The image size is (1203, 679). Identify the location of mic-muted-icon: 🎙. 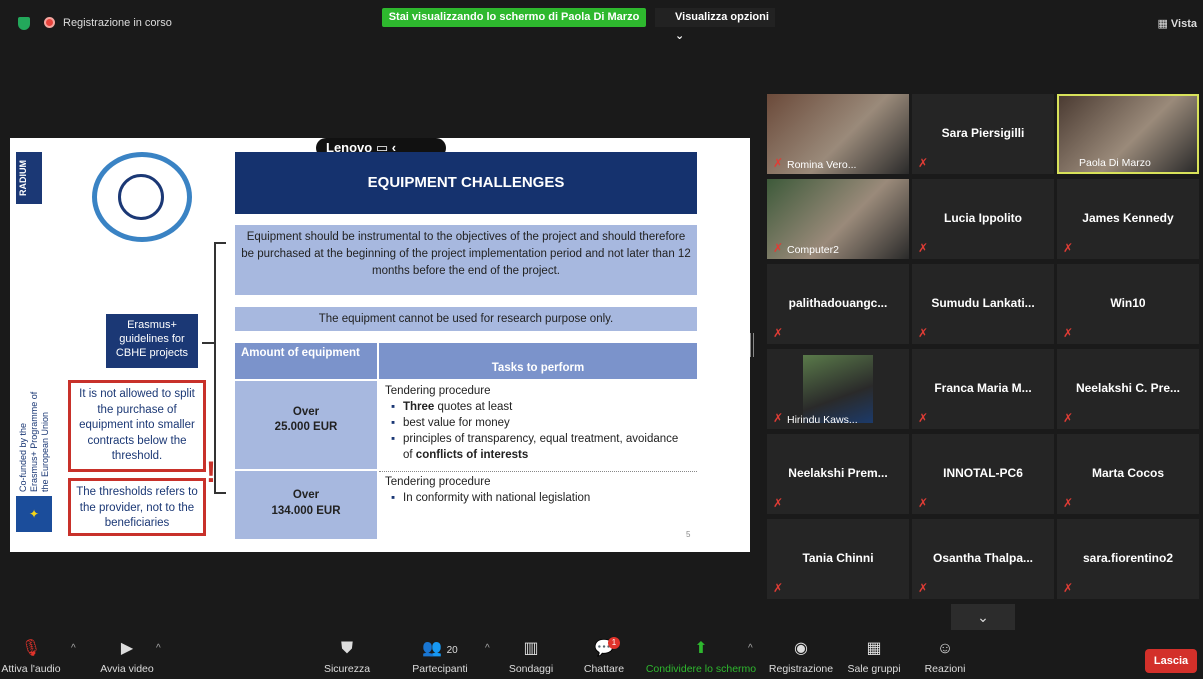
(31, 648).